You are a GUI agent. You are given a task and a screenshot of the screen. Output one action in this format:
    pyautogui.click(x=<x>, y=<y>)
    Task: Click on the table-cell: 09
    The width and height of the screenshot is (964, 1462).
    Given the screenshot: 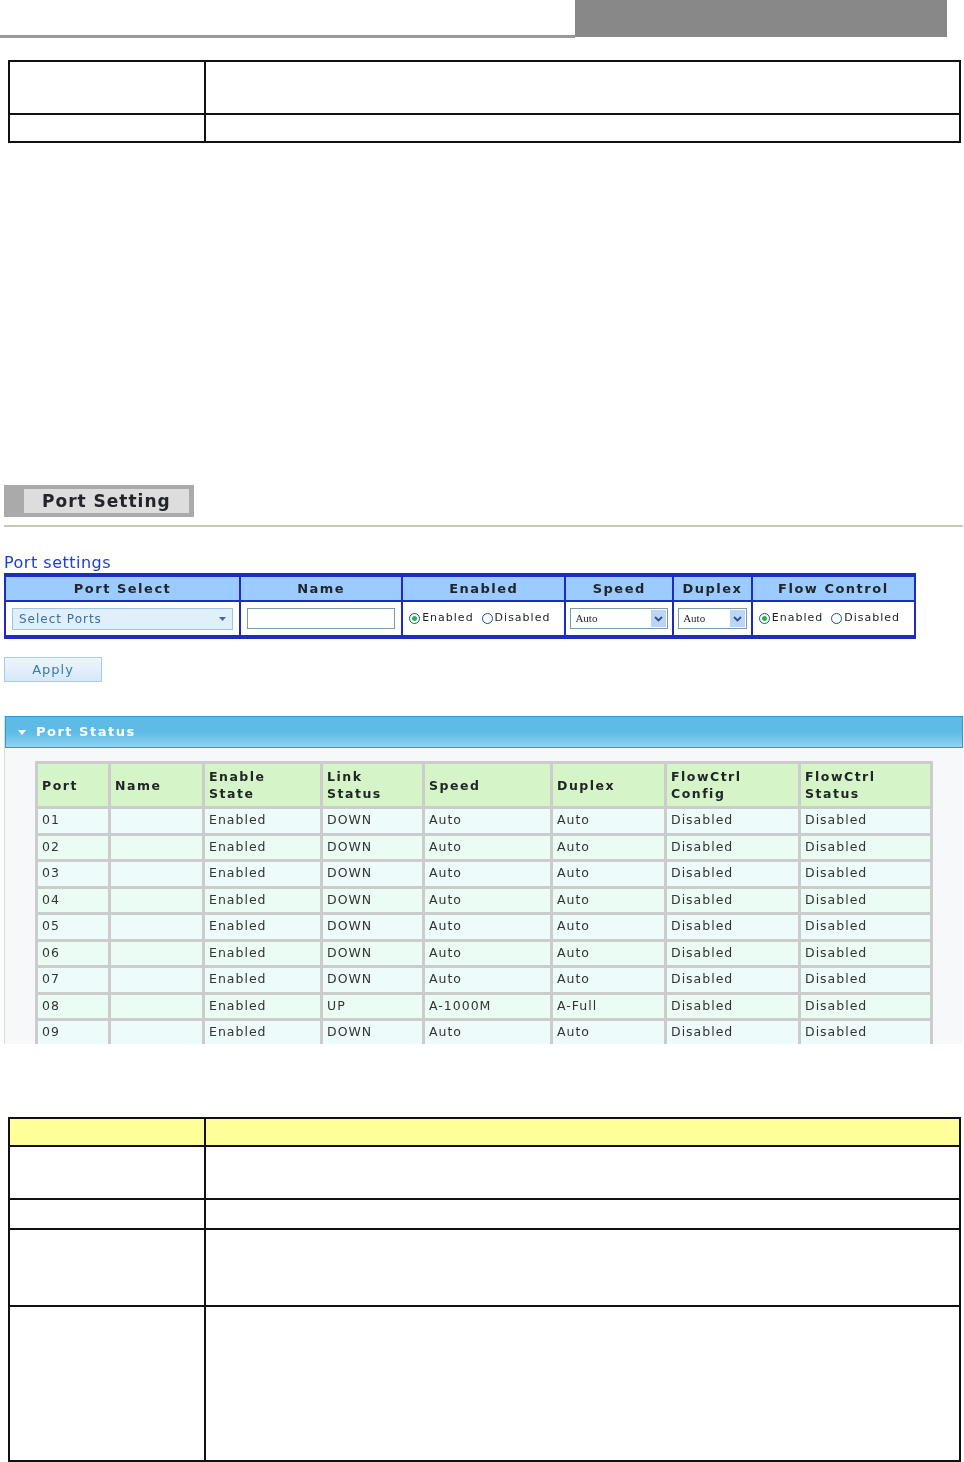 What is the action you would take?
    pyautogui.click(x=73, y=1031)
    